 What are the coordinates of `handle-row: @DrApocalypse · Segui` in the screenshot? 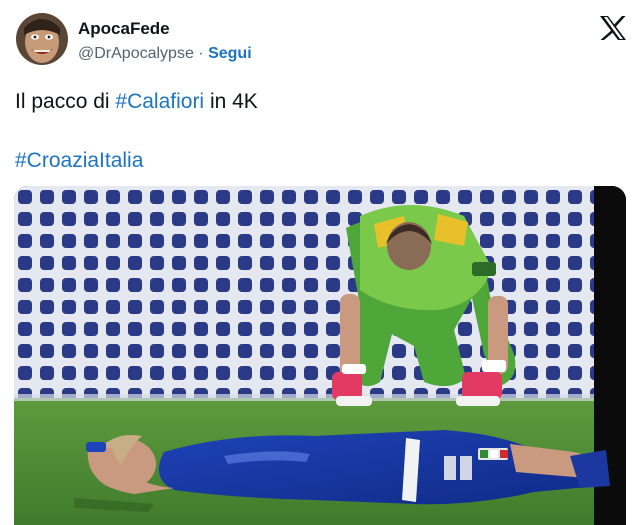 It's located at (165, 54).